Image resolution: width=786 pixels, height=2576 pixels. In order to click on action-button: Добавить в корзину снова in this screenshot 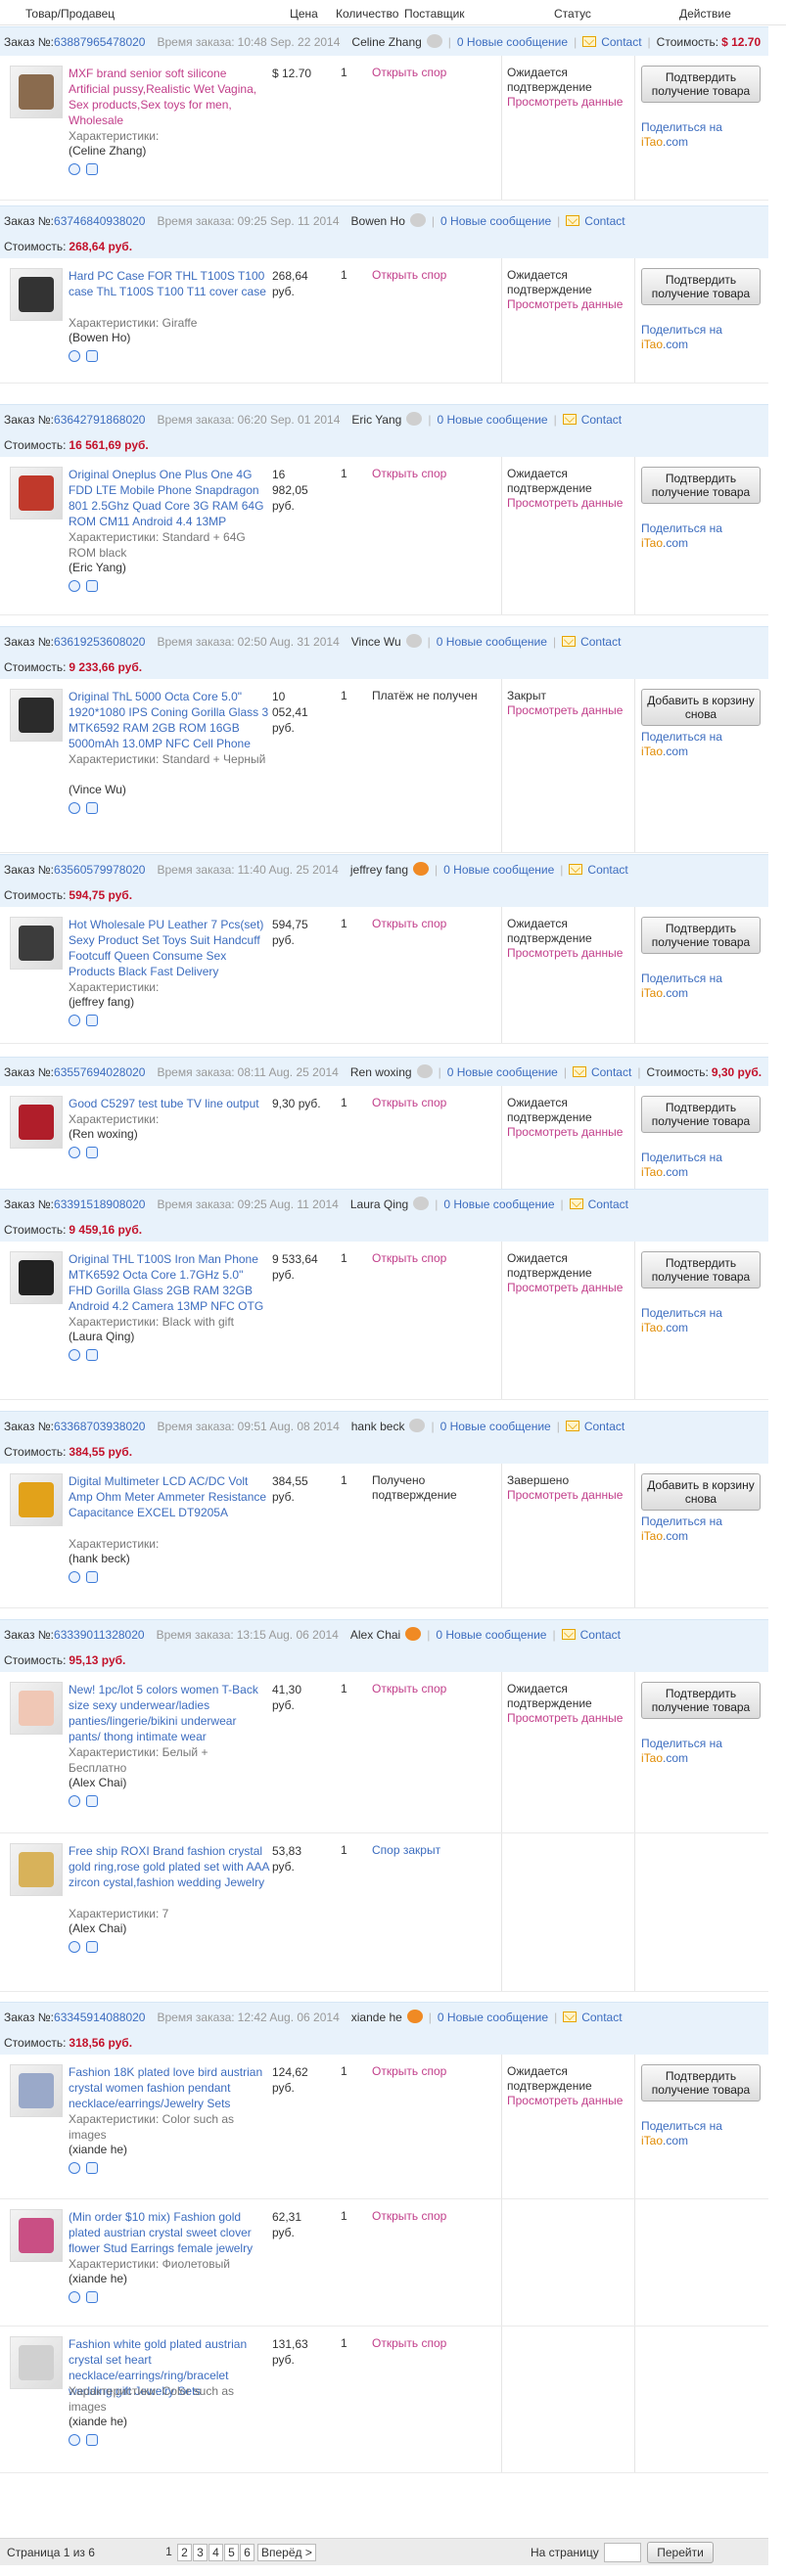, I will do `click(701, 707)`.